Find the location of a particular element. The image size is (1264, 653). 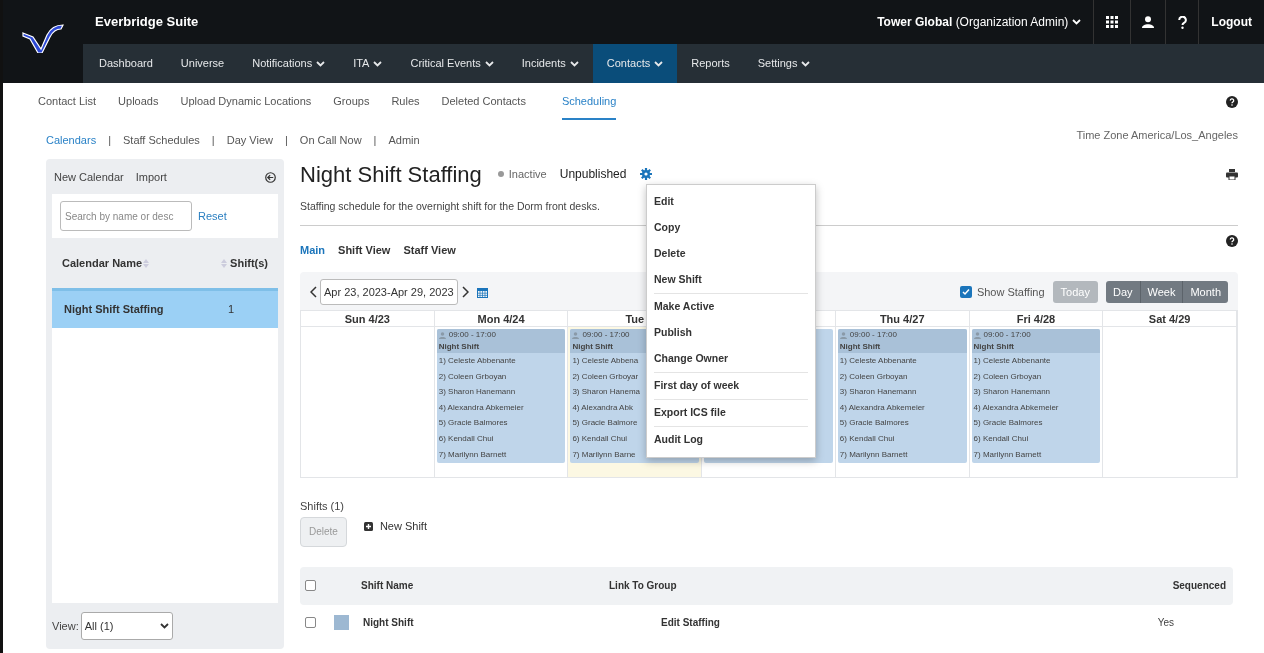

view-tab: Staff View is located at coordinates (429, 250).